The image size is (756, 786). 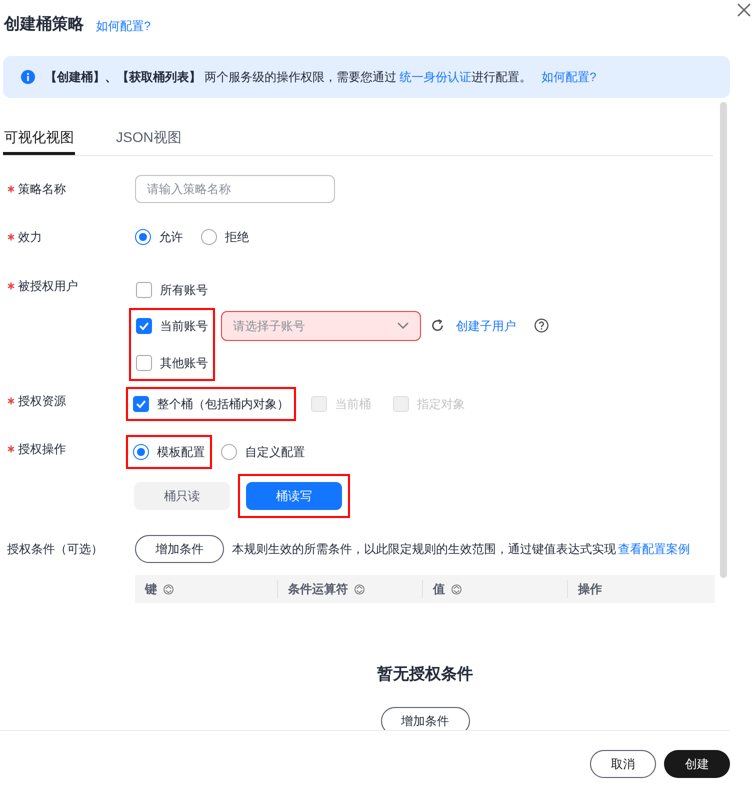 I want to click on refresh-icon, so click(x=437, y=325).